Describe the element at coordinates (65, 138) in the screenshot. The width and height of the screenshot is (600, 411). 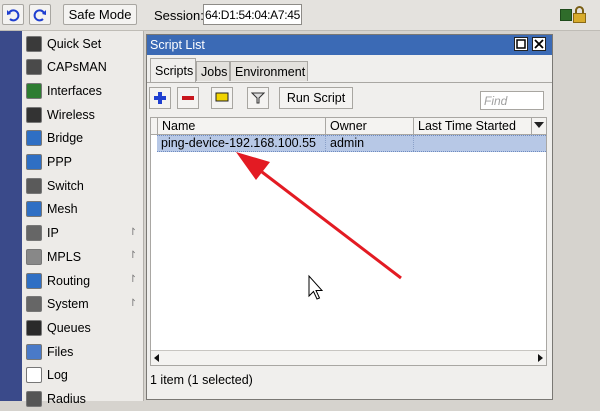
I see `menu-item-label: Bridge` at that location.